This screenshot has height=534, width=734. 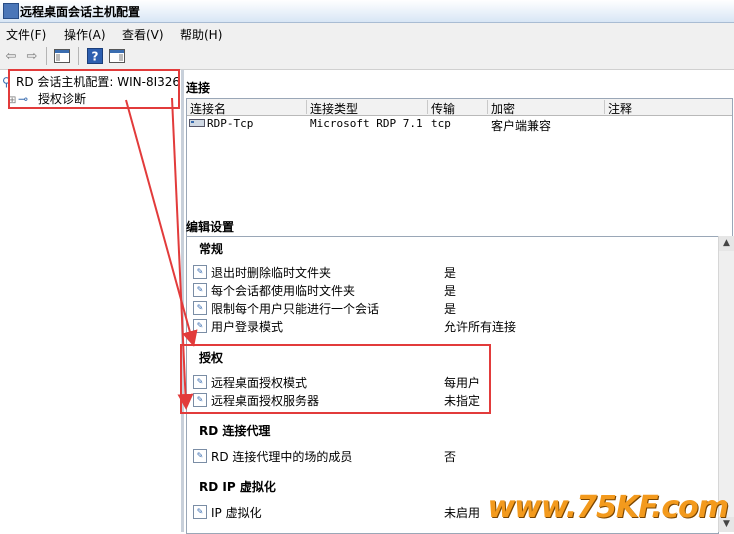 I want to click on watermark: www.75KF.com, so click(x=605, y=510).